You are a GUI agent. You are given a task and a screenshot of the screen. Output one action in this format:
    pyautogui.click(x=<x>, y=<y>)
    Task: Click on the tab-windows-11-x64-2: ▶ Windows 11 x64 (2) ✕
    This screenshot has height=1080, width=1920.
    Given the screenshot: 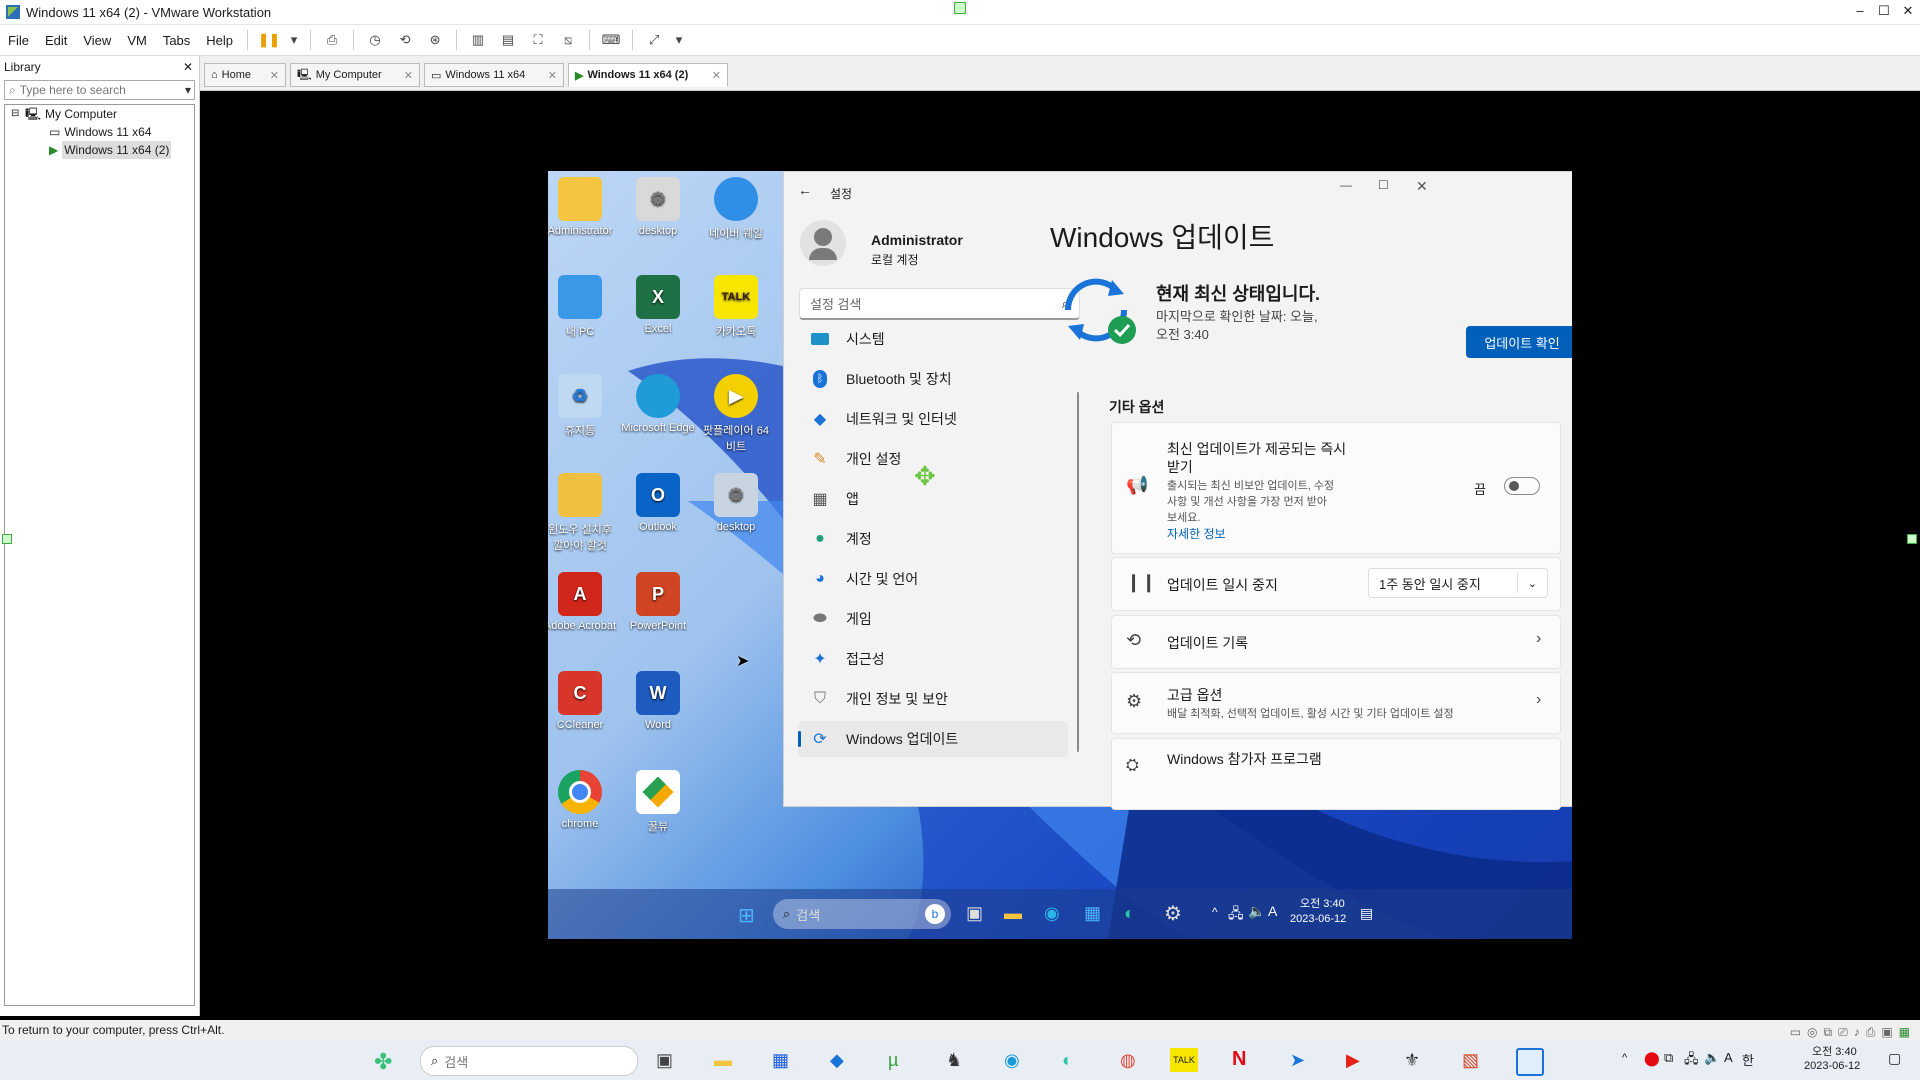 What is the action you would take?
    pyautogui.click(x=648, y=75)
    